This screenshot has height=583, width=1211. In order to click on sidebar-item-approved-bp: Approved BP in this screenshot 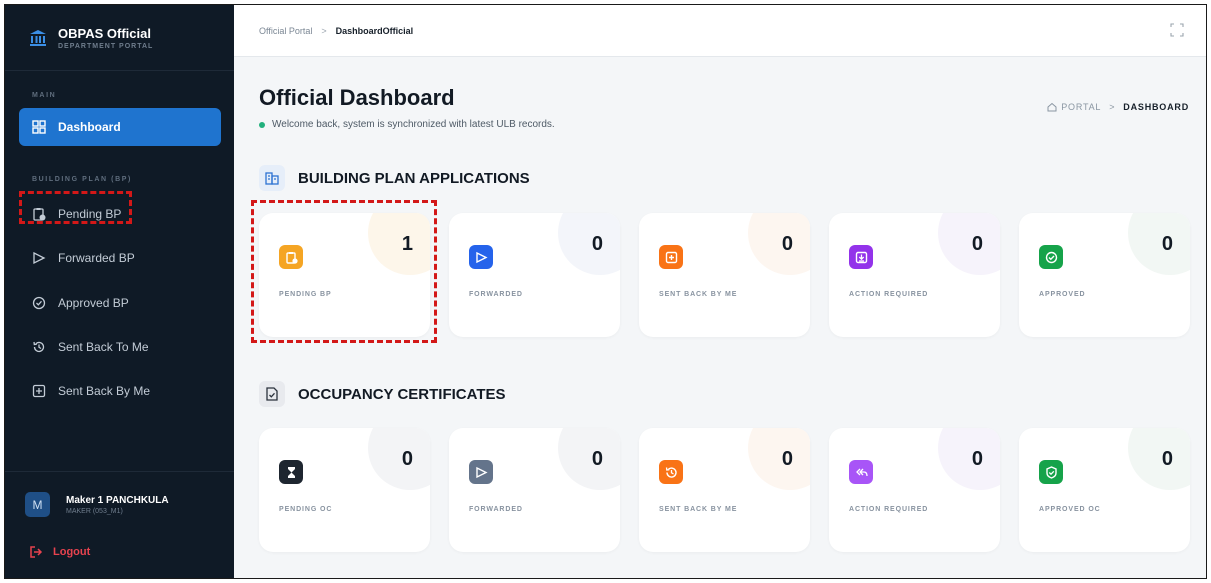, I will do `click(120, 303)`.